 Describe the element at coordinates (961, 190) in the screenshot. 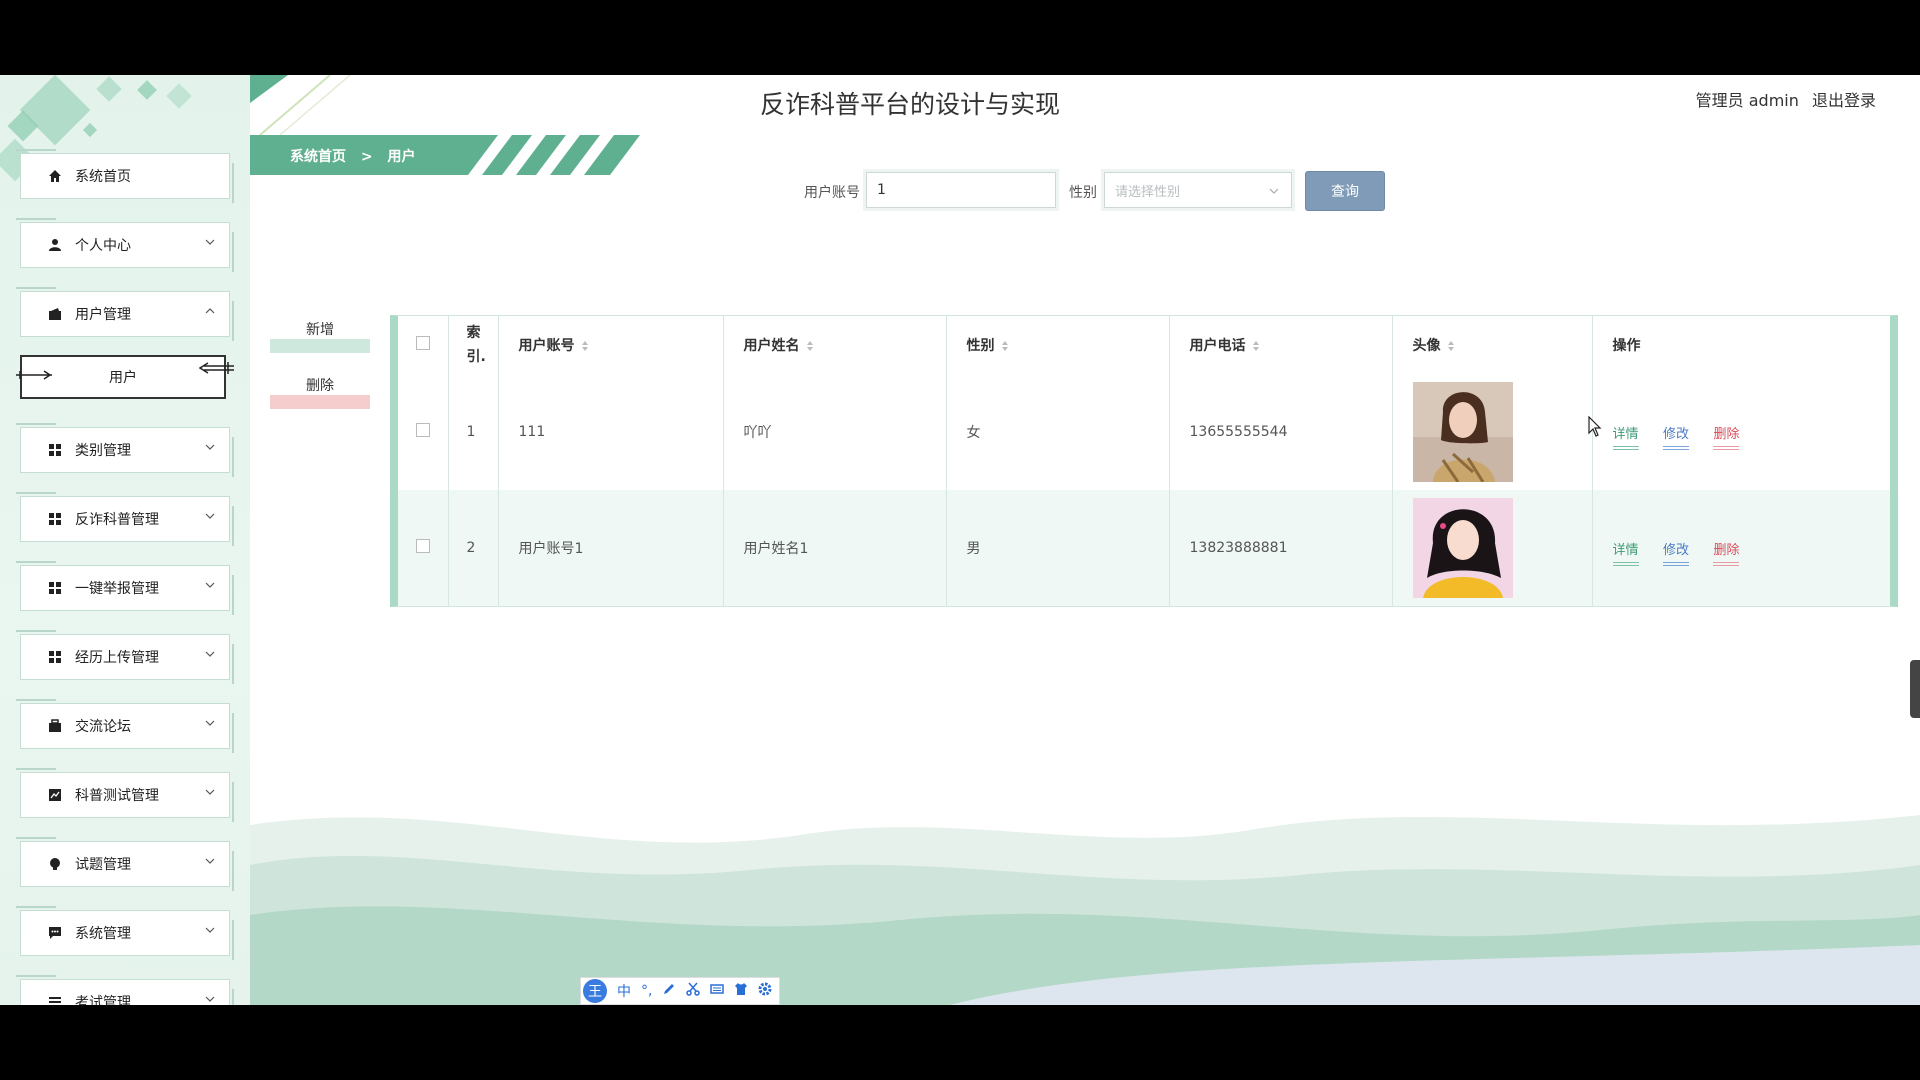

I see `account-search-input` at that location.